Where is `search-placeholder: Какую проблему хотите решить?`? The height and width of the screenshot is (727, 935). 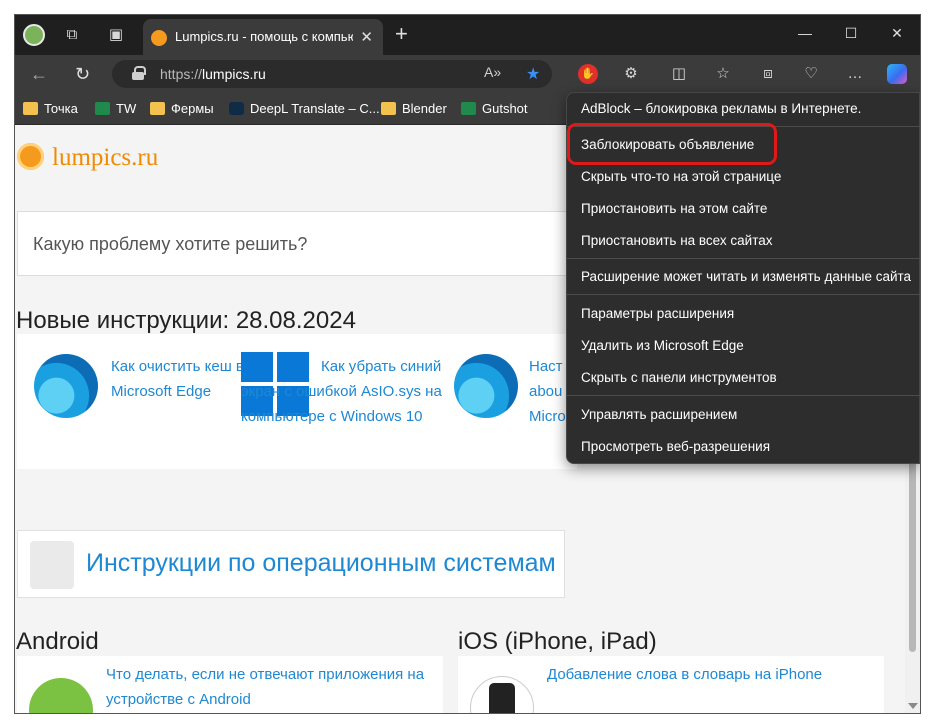
search-placeholder: Какую проблему хотите решить? is located at coordinates (170, 244).